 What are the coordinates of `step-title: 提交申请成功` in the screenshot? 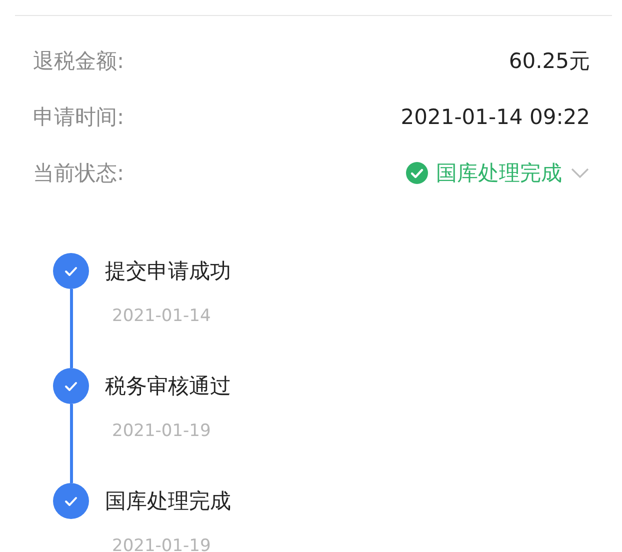 It's located at (168, 271).